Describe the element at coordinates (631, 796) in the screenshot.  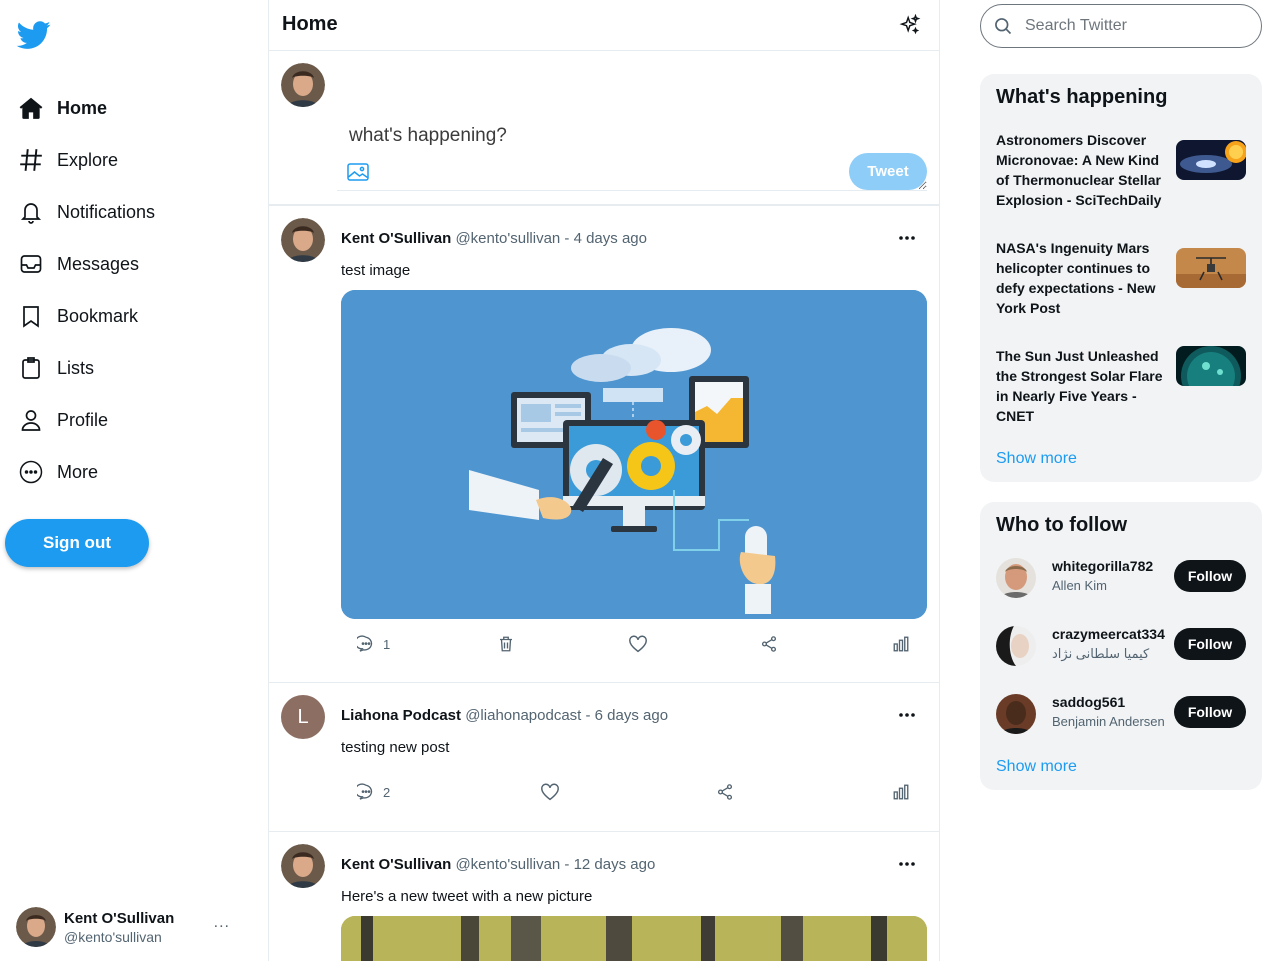
I see `tweet-actions: 2` at that location.